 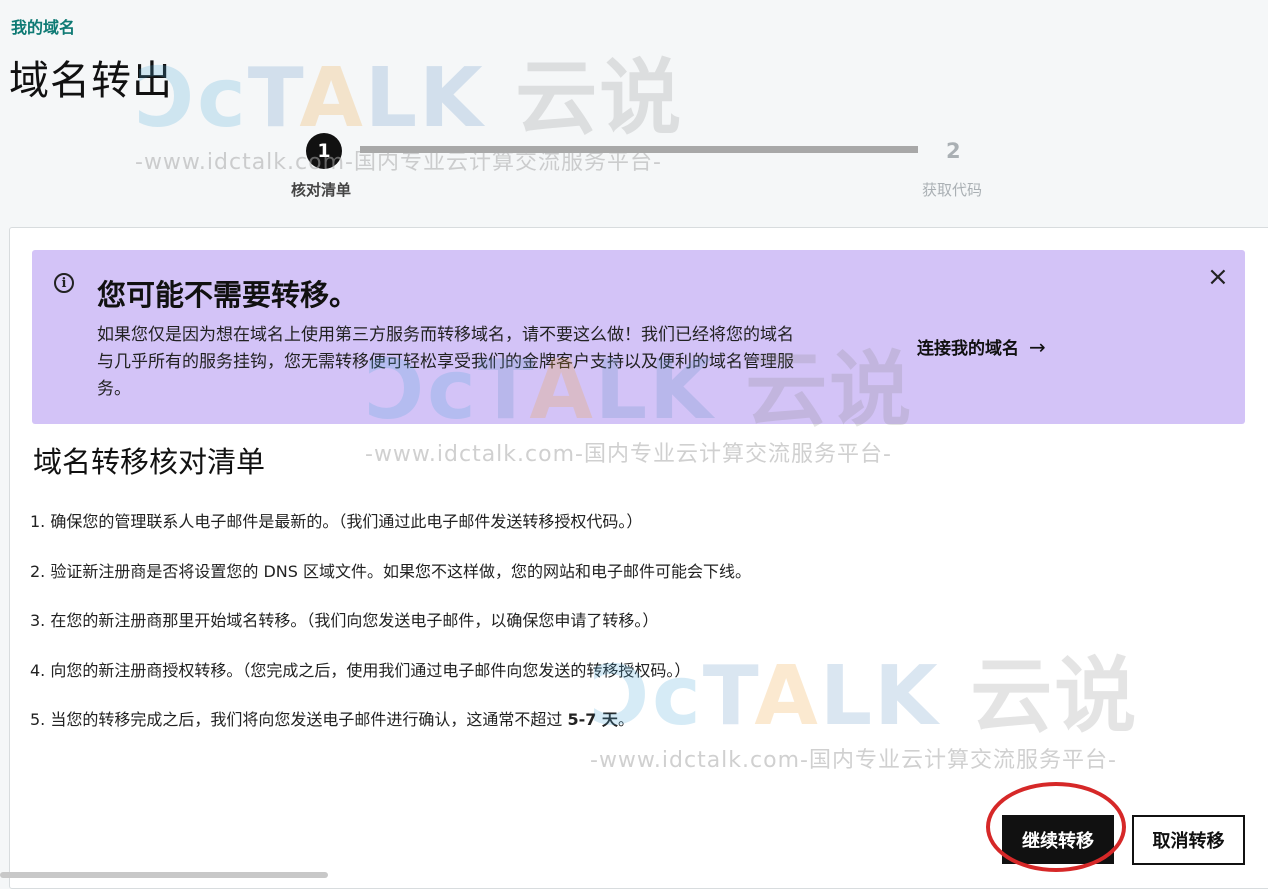 What do you see at coordinates (952, 190) in the screenshot?
I see `step-2-label: 获取代码` at bounding box center [952, 190].